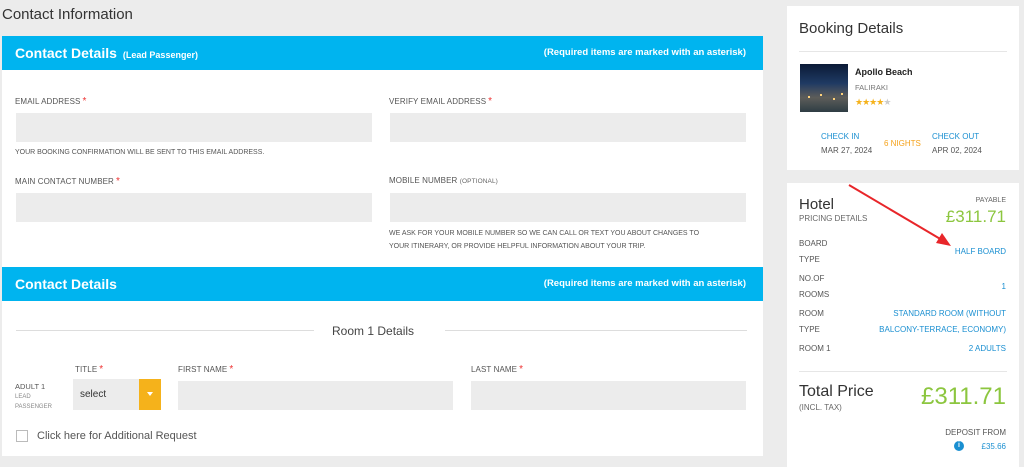  What do you see at coordinates (608, 395) in the screenshot?
I see `last-name-field` at bounding box center [608, 395].